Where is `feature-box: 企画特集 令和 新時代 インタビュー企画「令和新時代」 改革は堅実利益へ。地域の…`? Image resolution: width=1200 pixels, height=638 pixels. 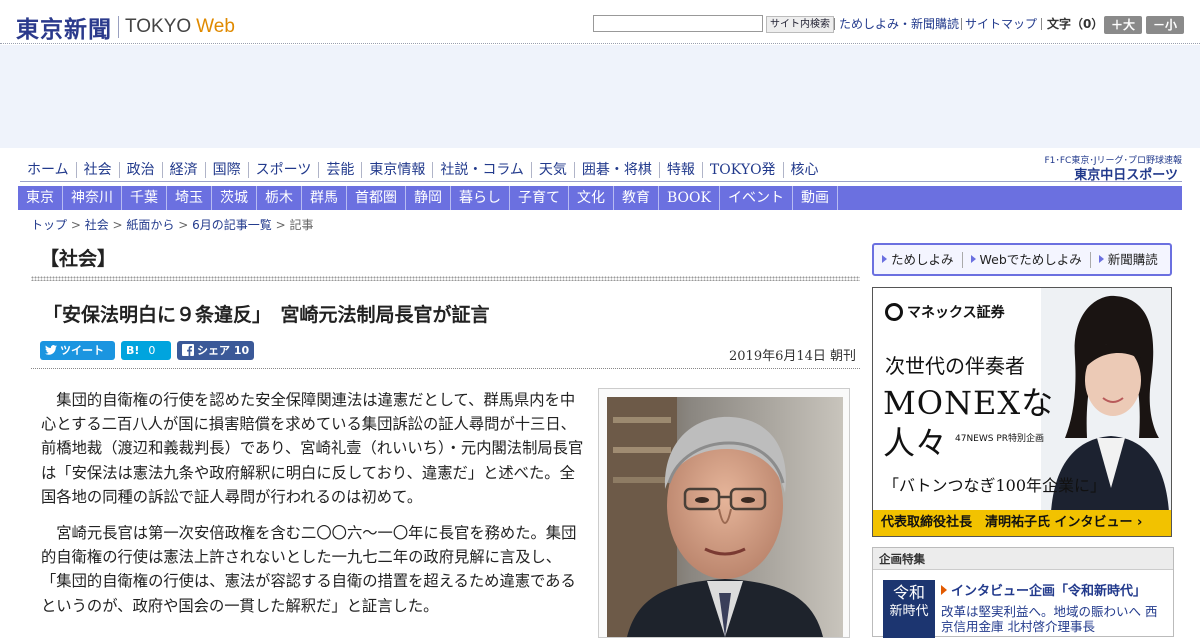 feature-box: 企画特集 令和 新時代 インタビュー企画「令和新時代」 改革は堅実利益へ。地域の… is located at coordinates (1023, 592).